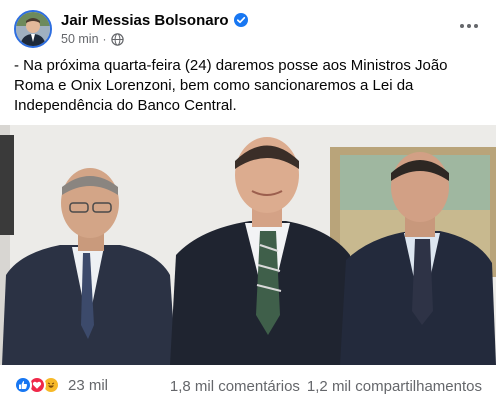 Image resolution: width=496 pixels, height=409 pixels. I want to click on verified-badge-icon, so click(240, 20).